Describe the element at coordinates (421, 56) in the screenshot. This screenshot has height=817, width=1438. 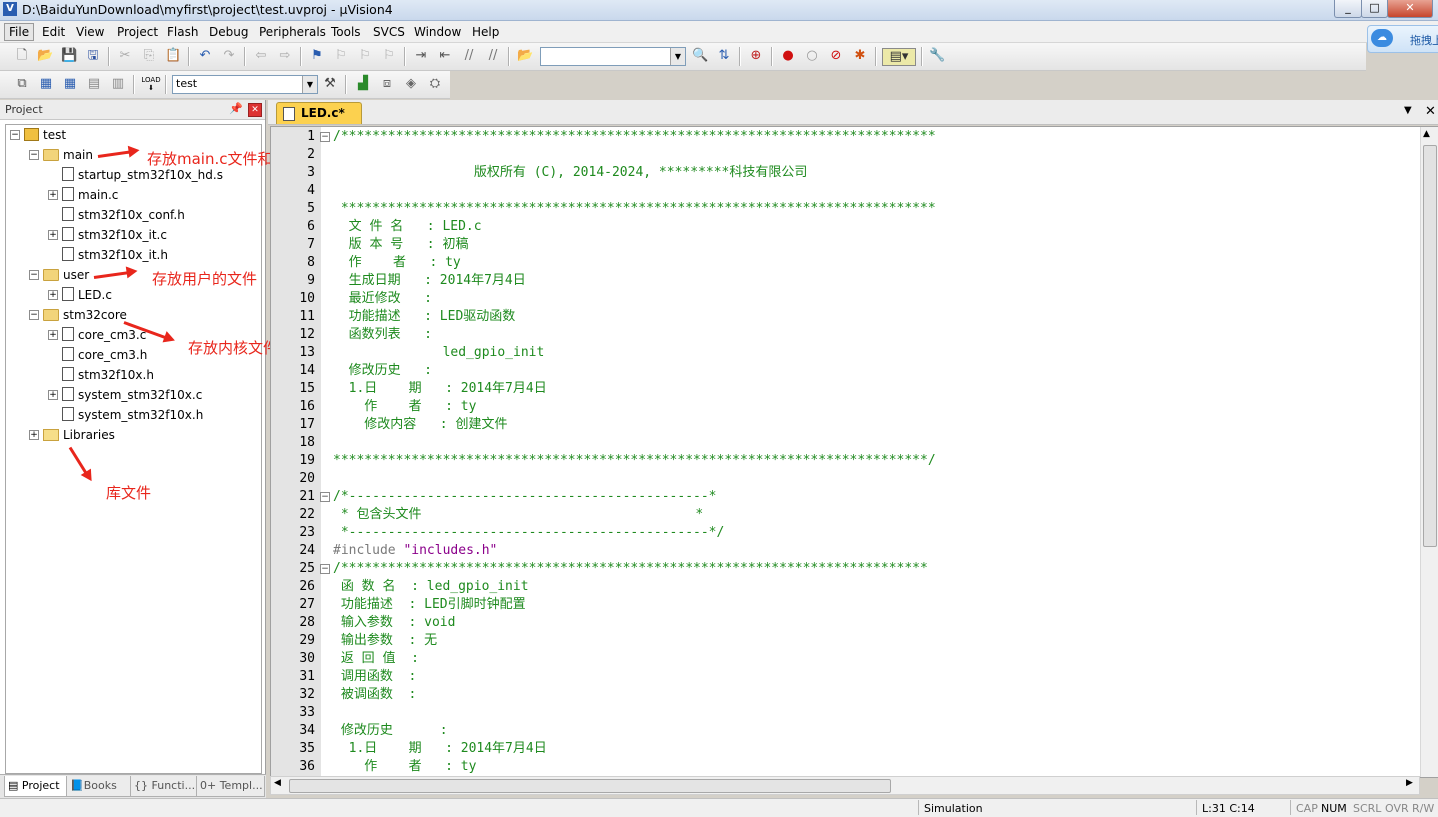
I see `indent-icon: ⇥` at that location.